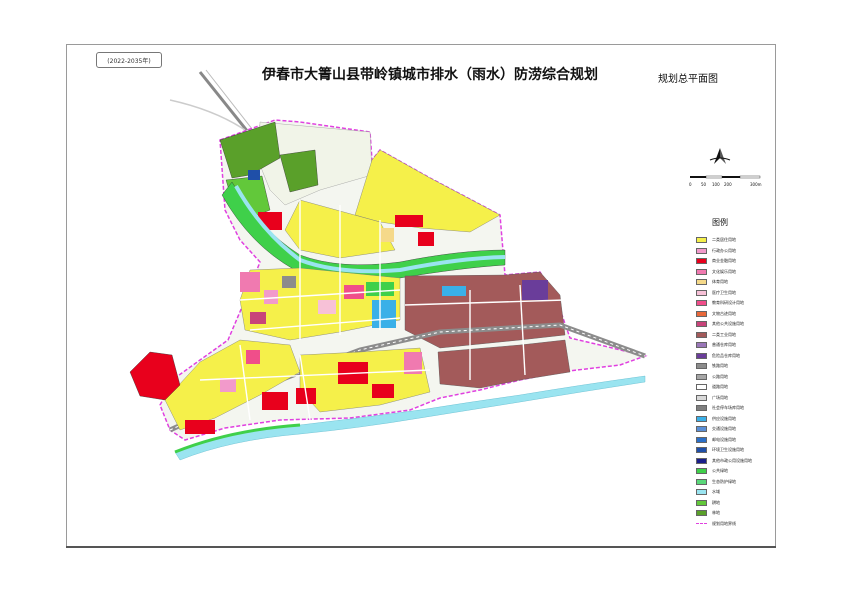 This screenshot has width=842, height=595. I want to click on legend-item: 铁路用地, so click(734, 366).